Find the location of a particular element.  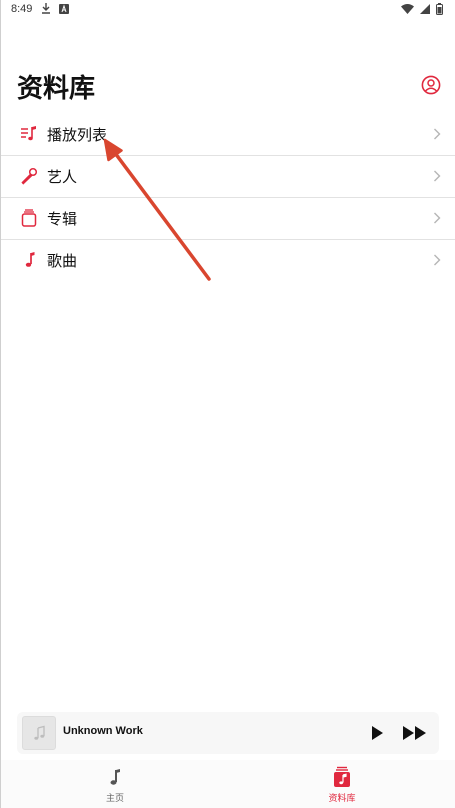

album-icon is located at coordinates (29, 218).